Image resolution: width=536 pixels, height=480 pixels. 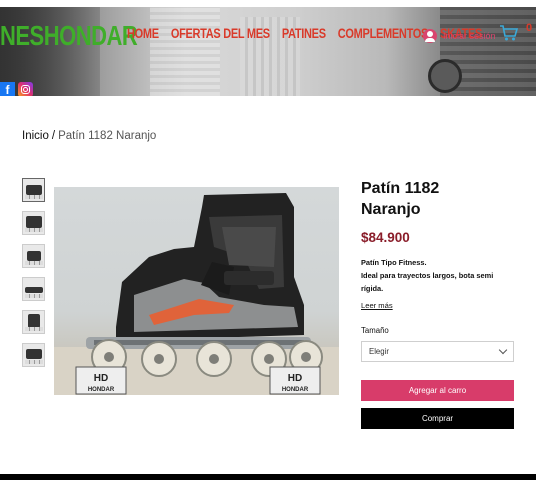 What do you see at coordinates (437, 390) in the screenshot?
I see `add-to-cart-button: Agregar al carro` at bounding box center [437, 390].